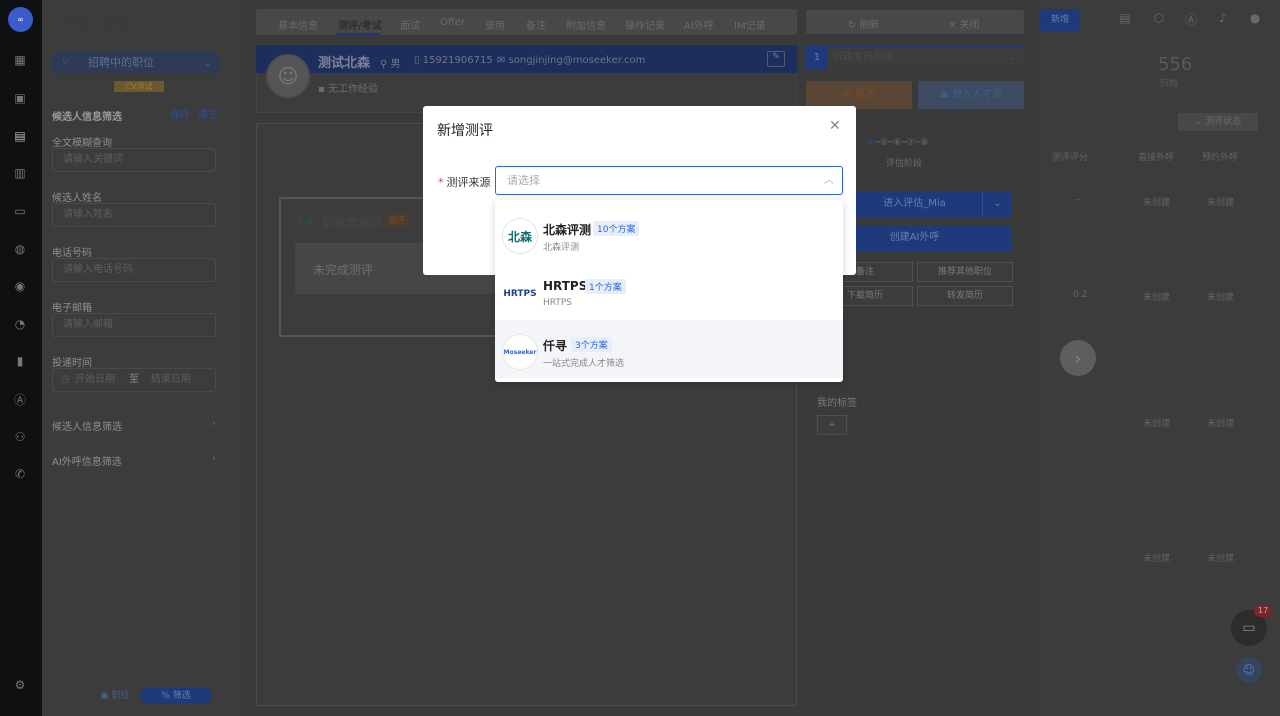 The image size is (1280, 716). Describe the element at coordinates (95, 23) in the screenshot. I see `page-title: 候选人管理` at that location.